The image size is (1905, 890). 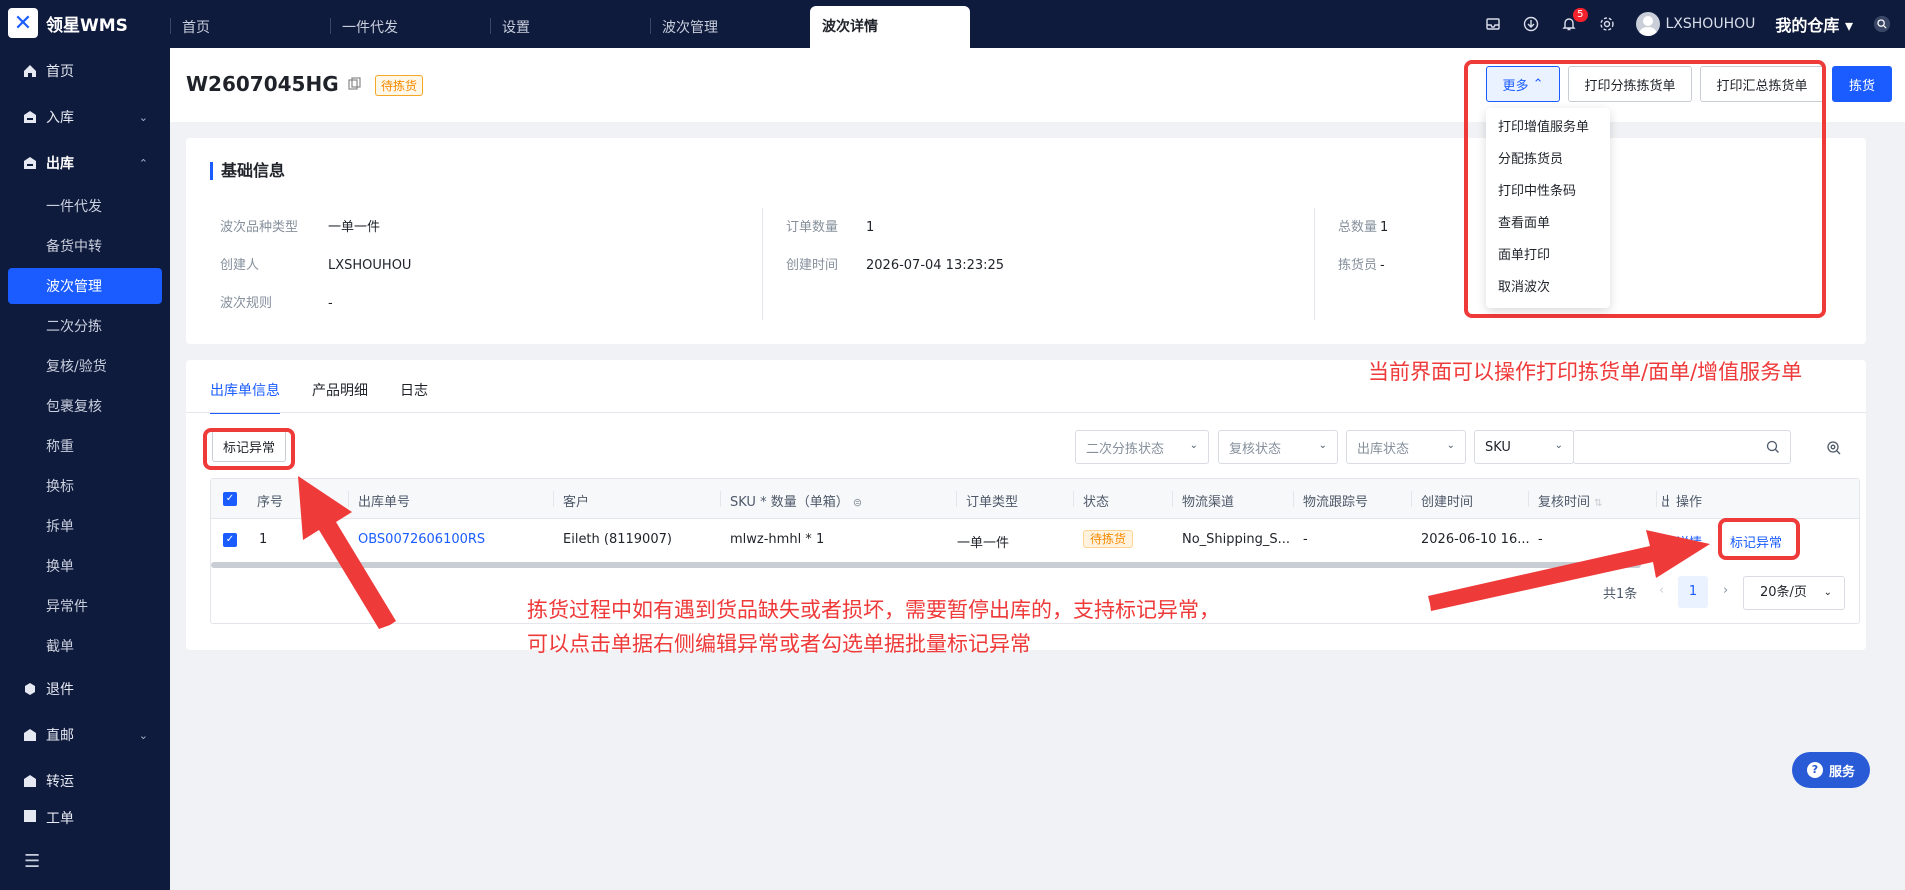 I want to click on menu-assign-picker: 分配拣货员, so click(x=1548, y=160).